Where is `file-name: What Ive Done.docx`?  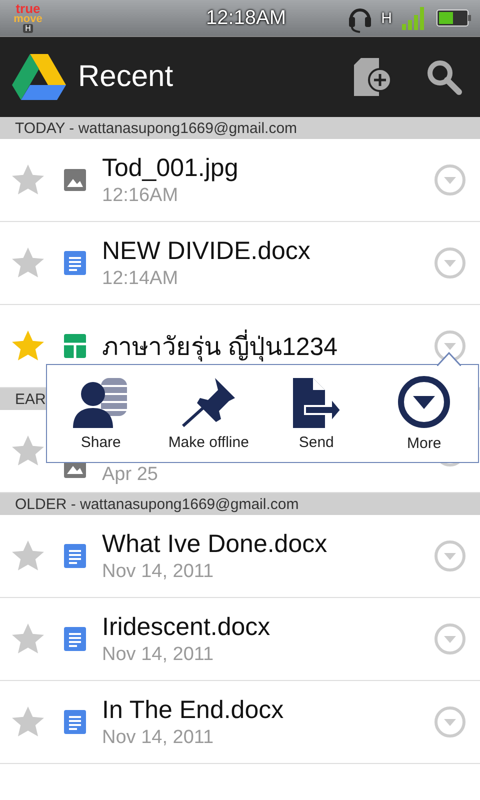 file-name: What Ive Done.docx is located at coordinates (215, 544).